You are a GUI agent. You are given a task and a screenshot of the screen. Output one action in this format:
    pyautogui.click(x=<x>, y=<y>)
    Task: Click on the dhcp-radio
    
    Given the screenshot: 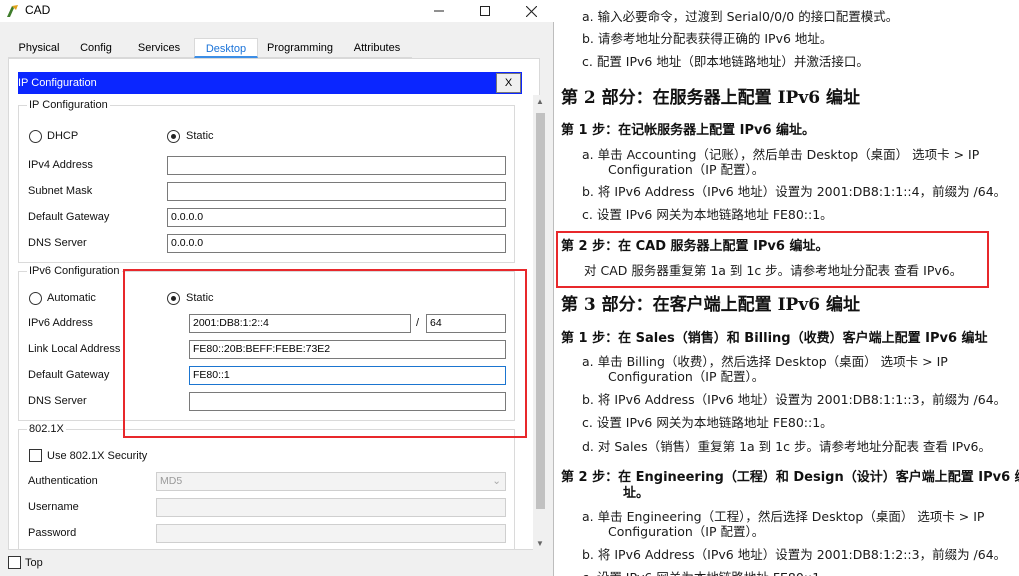 What is the action you would take?
    pyautogui.click(x=35, y=136)
    